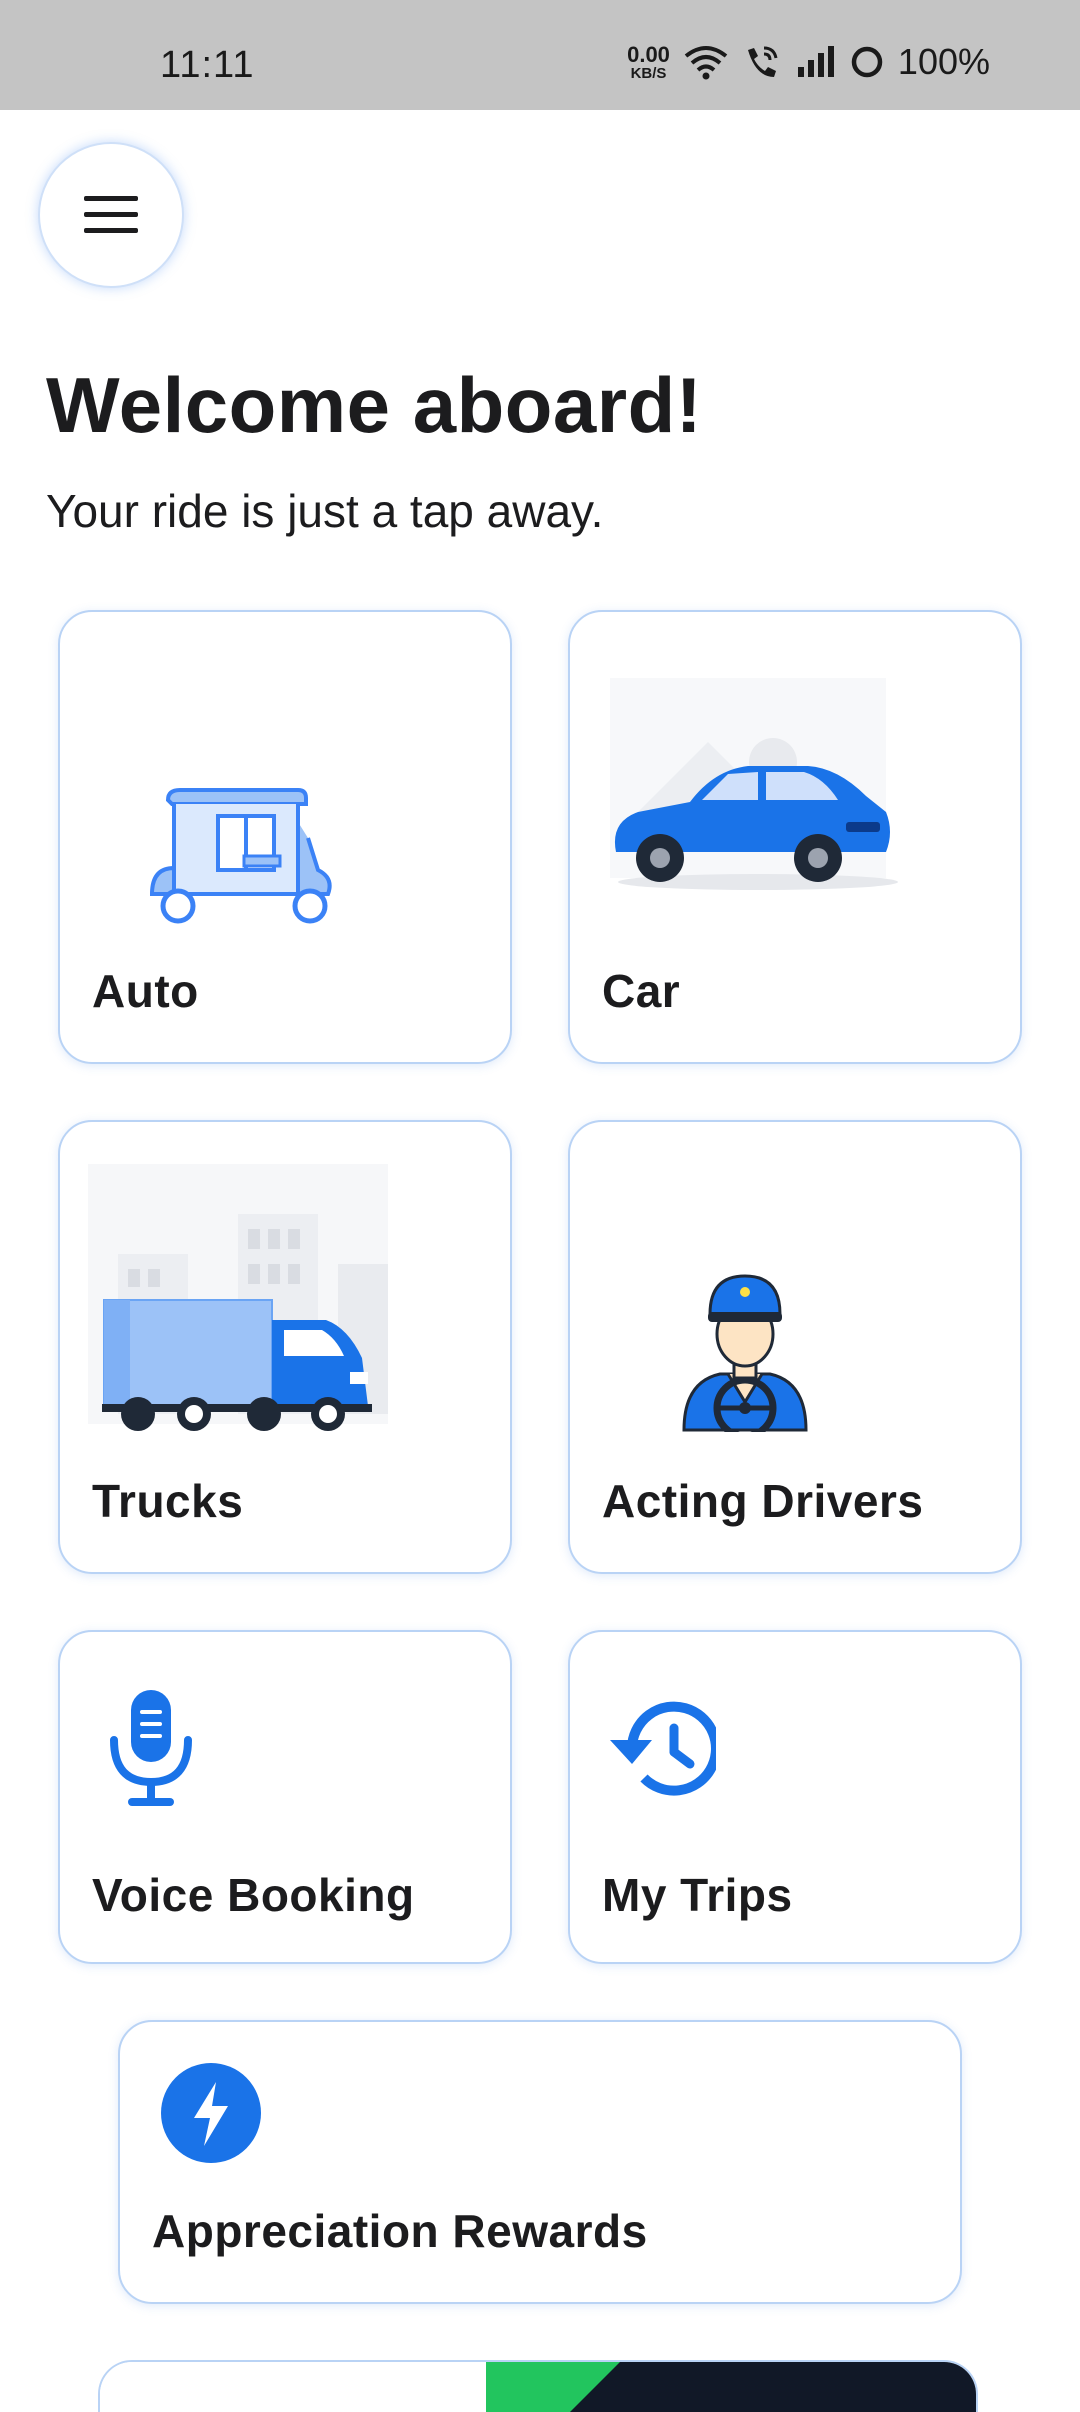 The height and width of the screenshot is (2412, 1080). I want to click on status-time: 11:11, so click(207, 65).